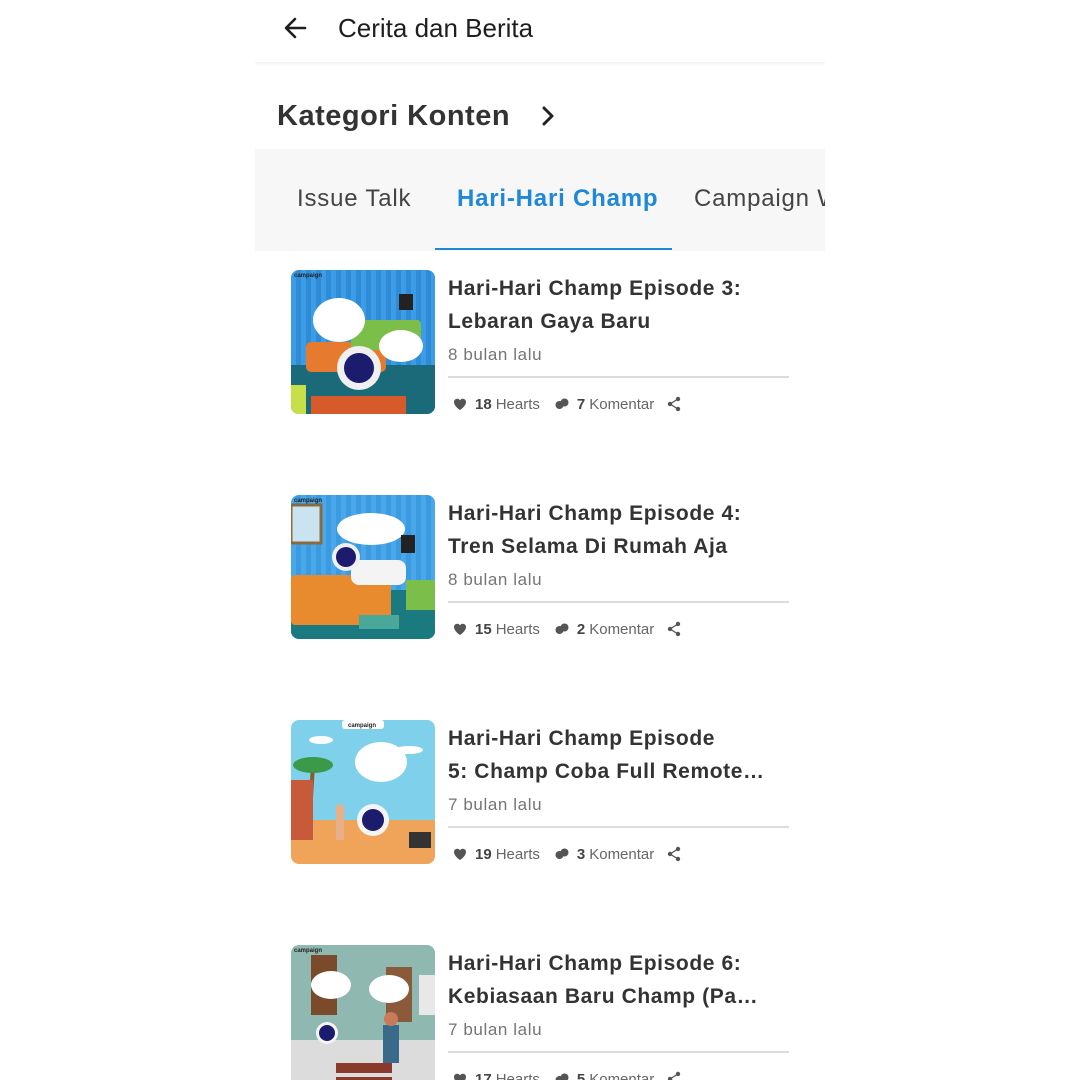 This screenshot has width=1080, height=1080. I want to click on category-title: Kategori Konten, so click(394, 115).